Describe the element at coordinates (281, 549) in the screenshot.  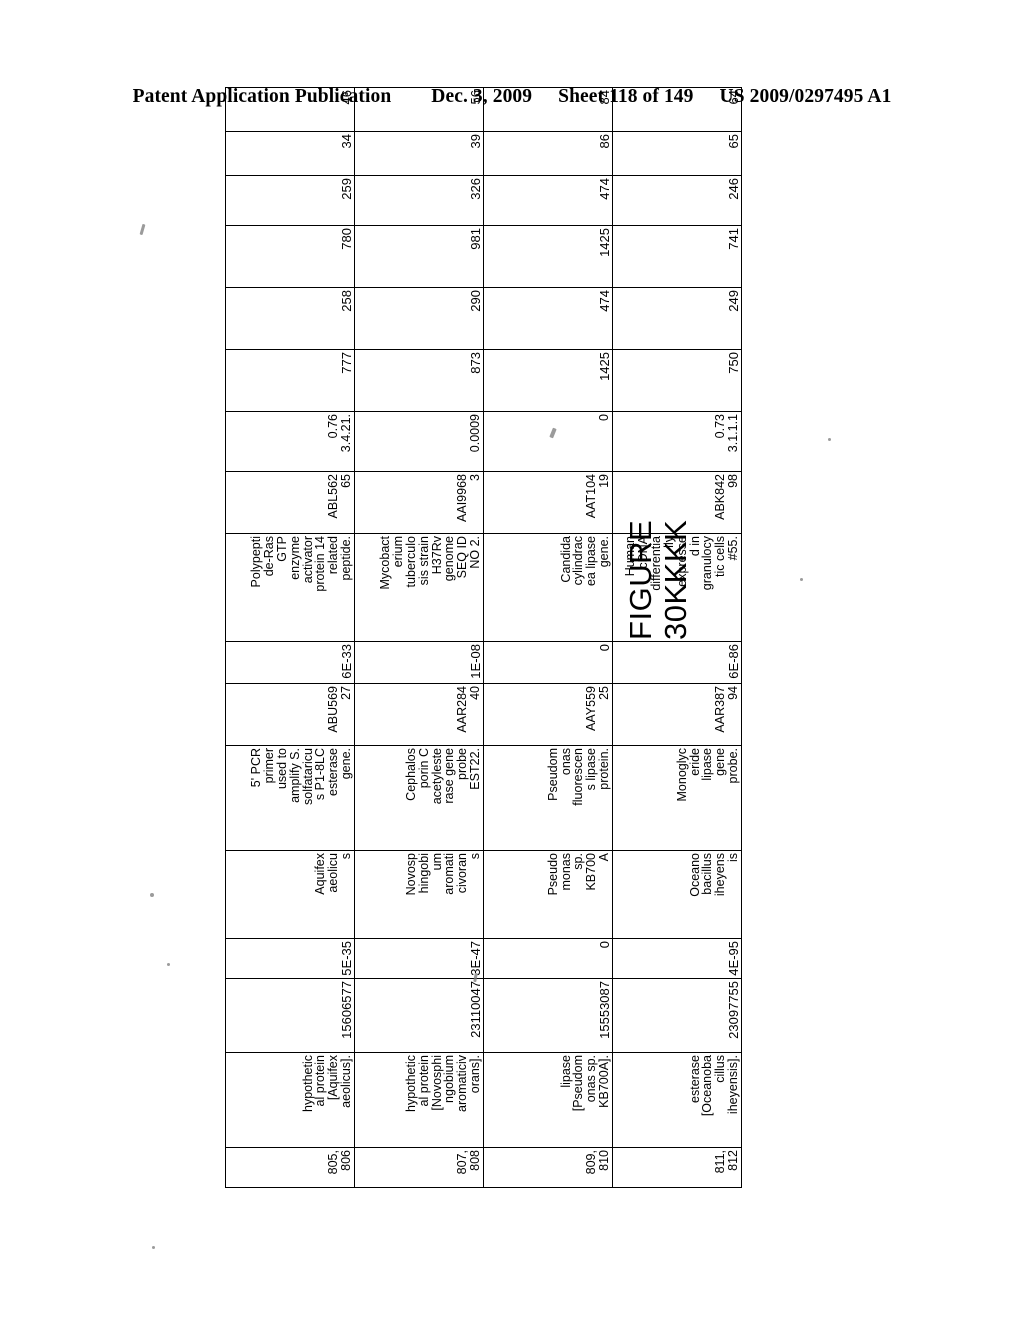
I see `desc-line: GTP` at that location.